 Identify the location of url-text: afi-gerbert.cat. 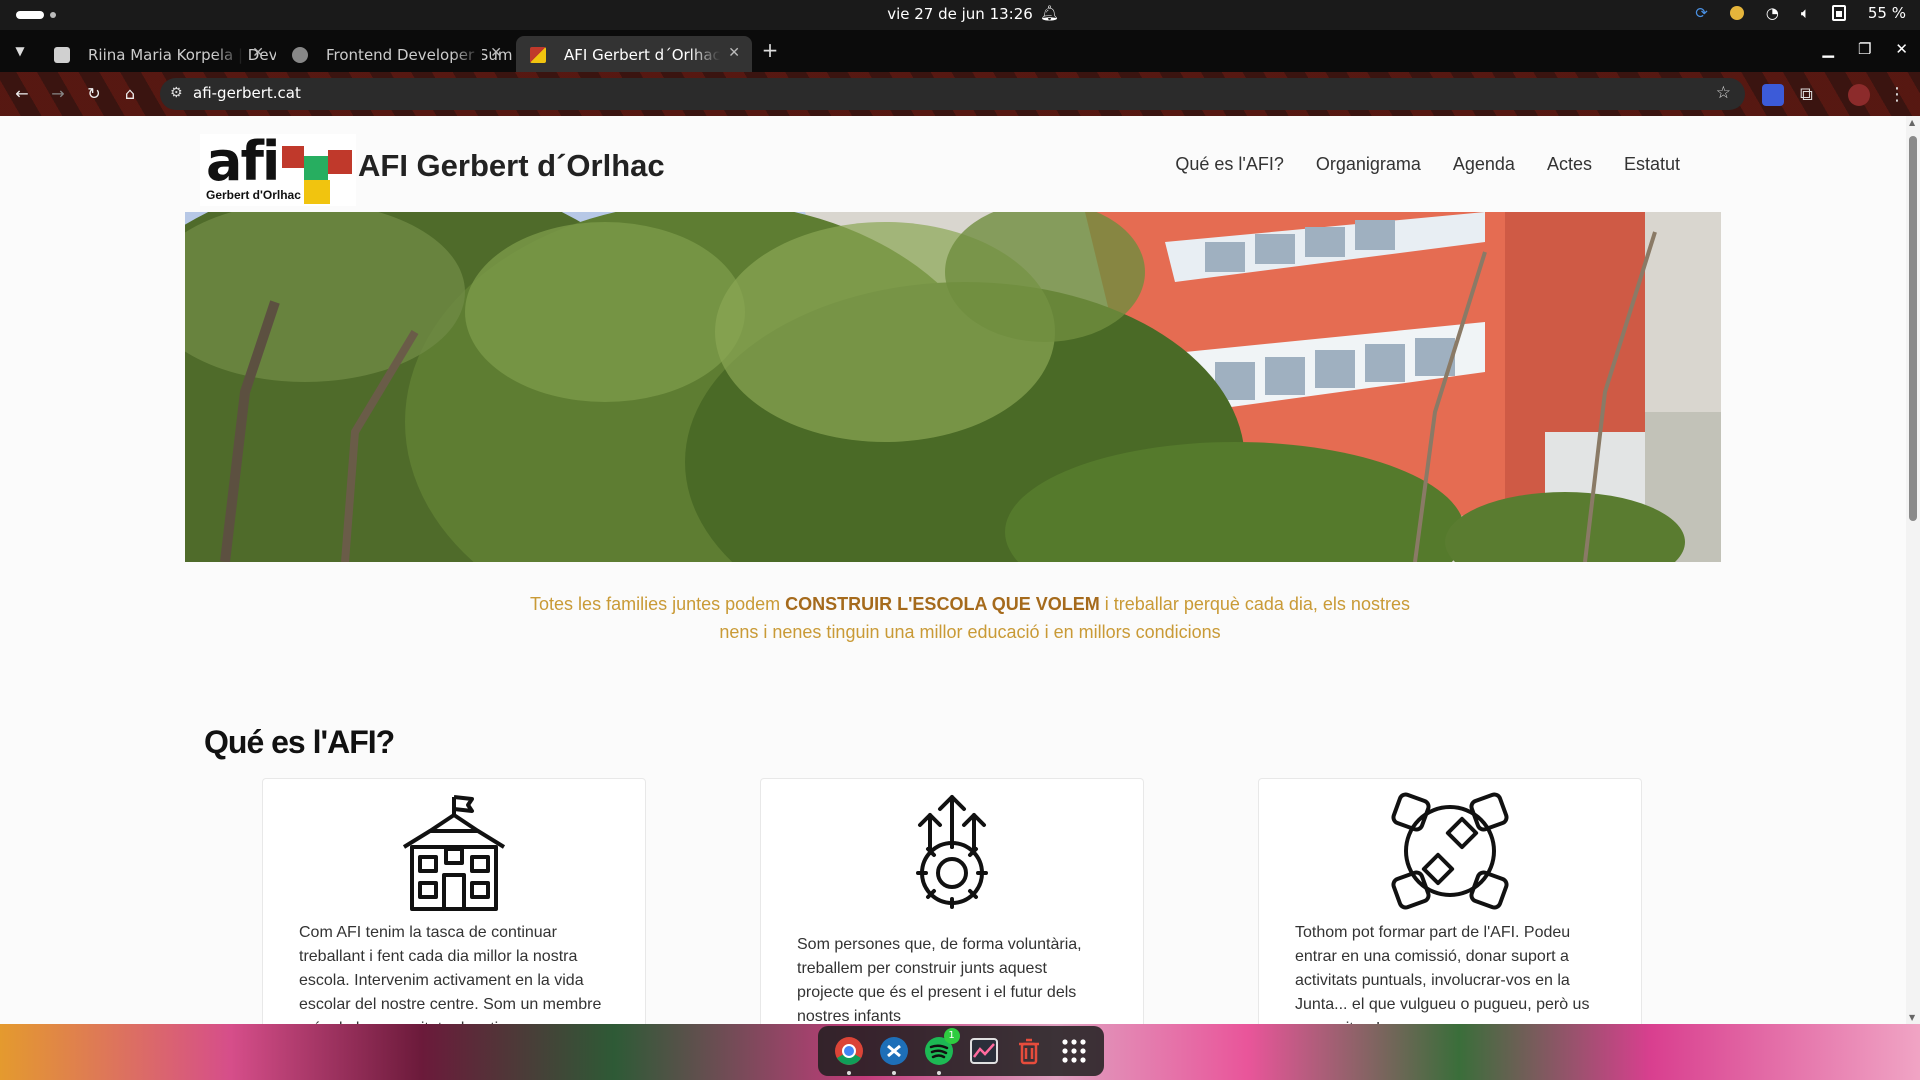
(247, 93).